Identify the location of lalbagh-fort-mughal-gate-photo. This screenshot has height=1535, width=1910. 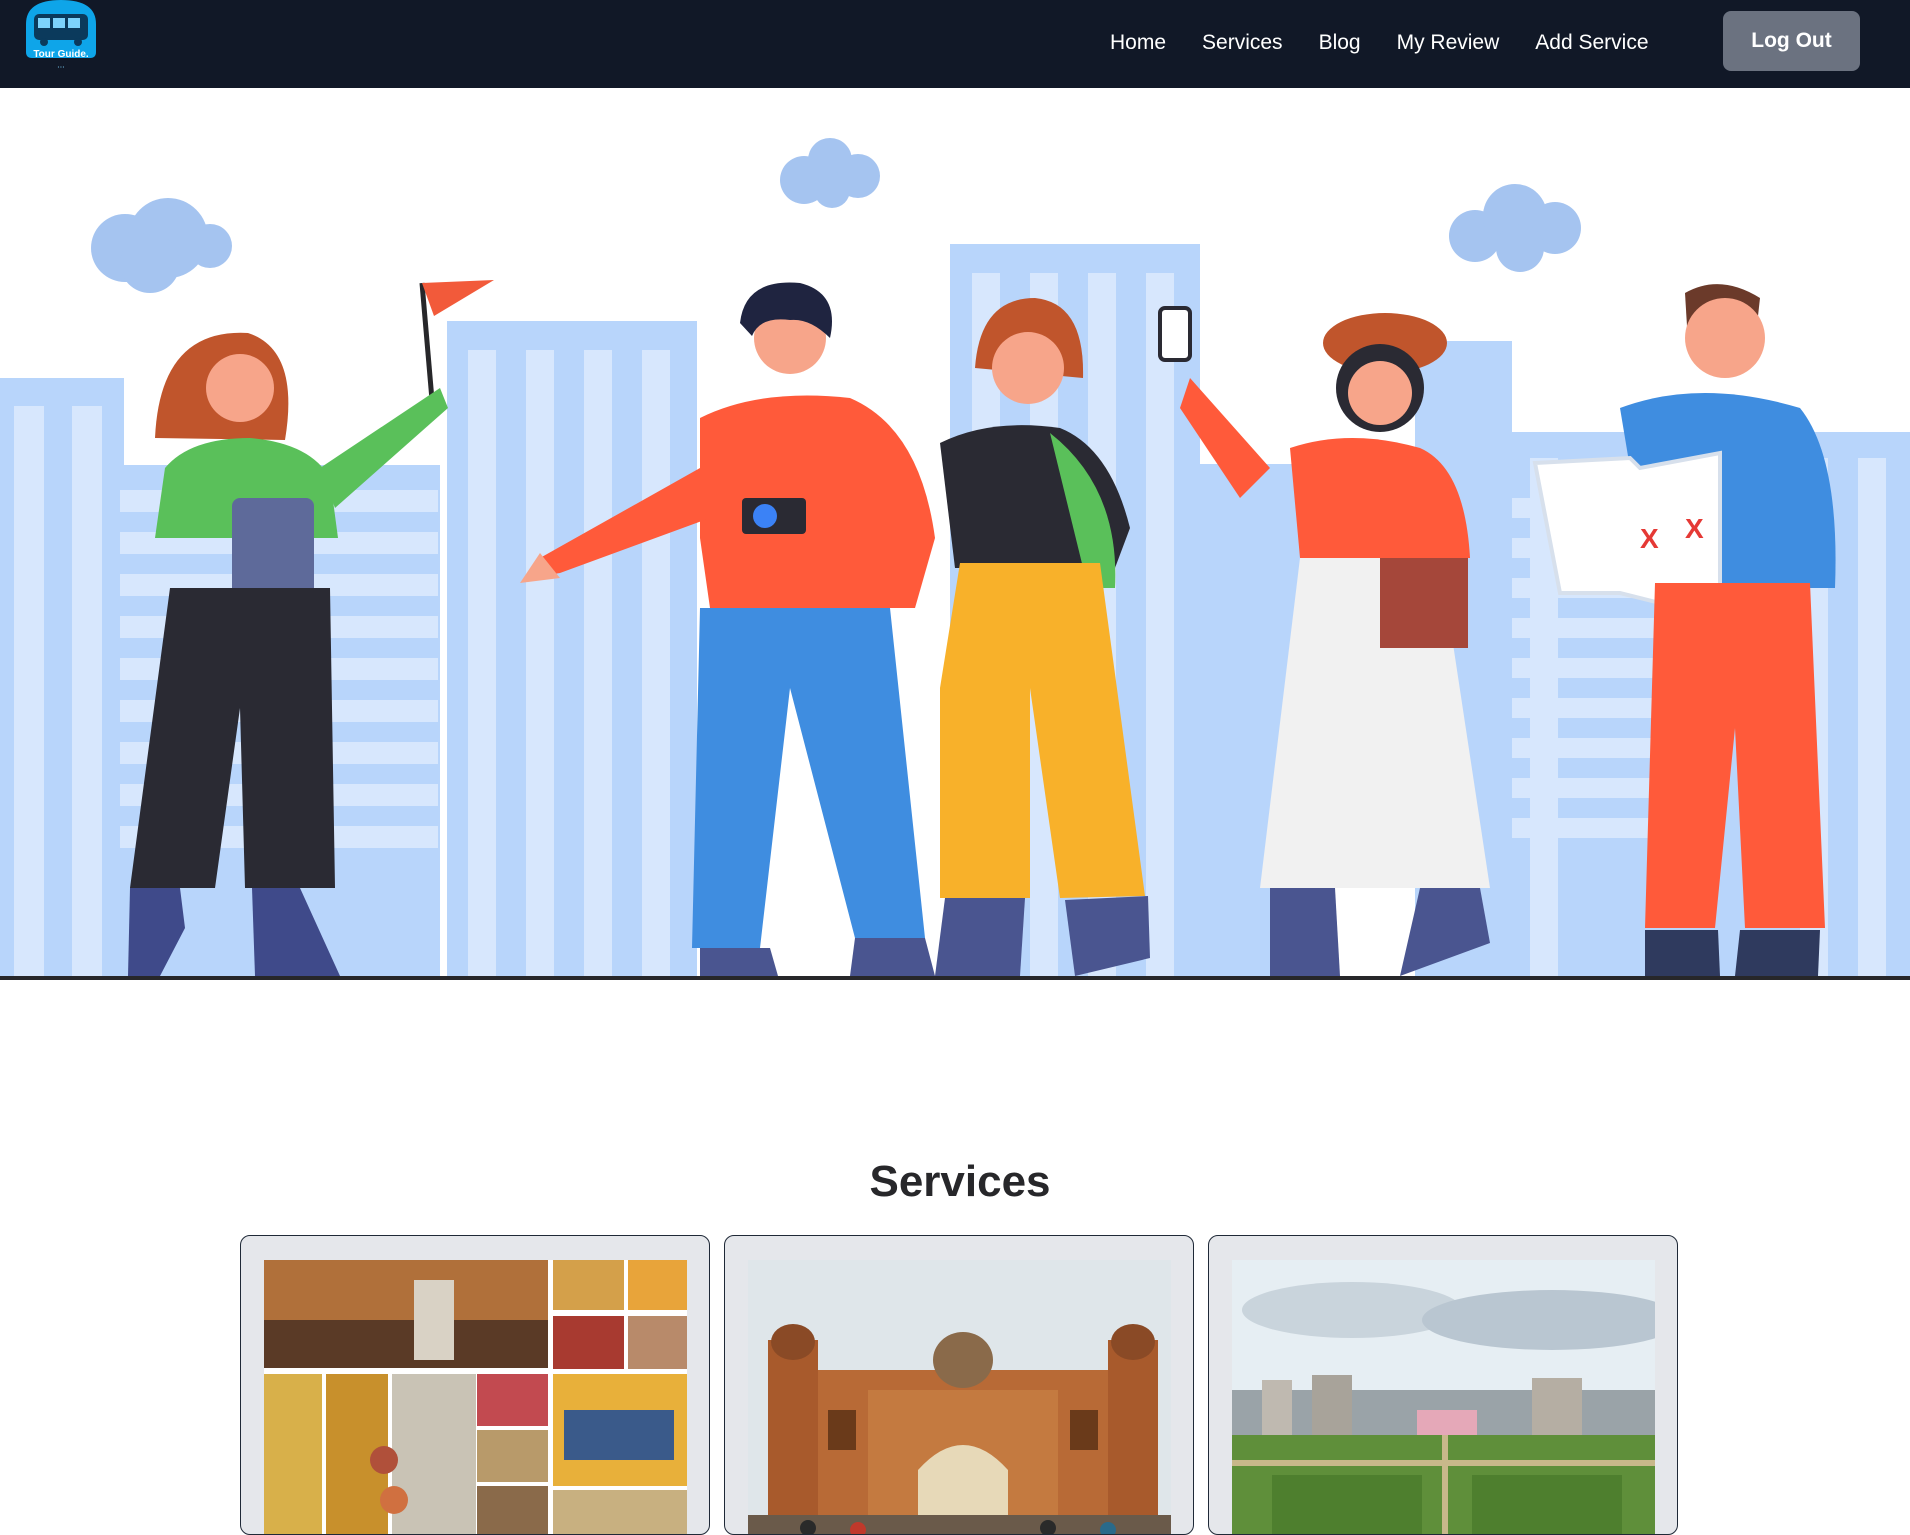
(959, 1397).